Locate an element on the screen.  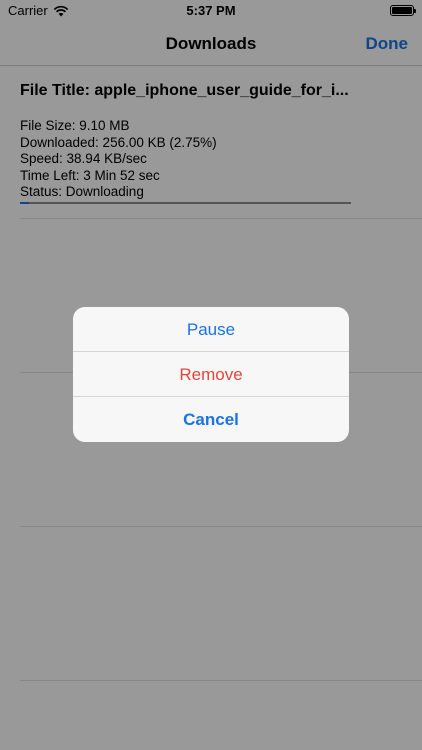
action-sheet: Pause Remove Cancel is located at coordinates (211, 374).